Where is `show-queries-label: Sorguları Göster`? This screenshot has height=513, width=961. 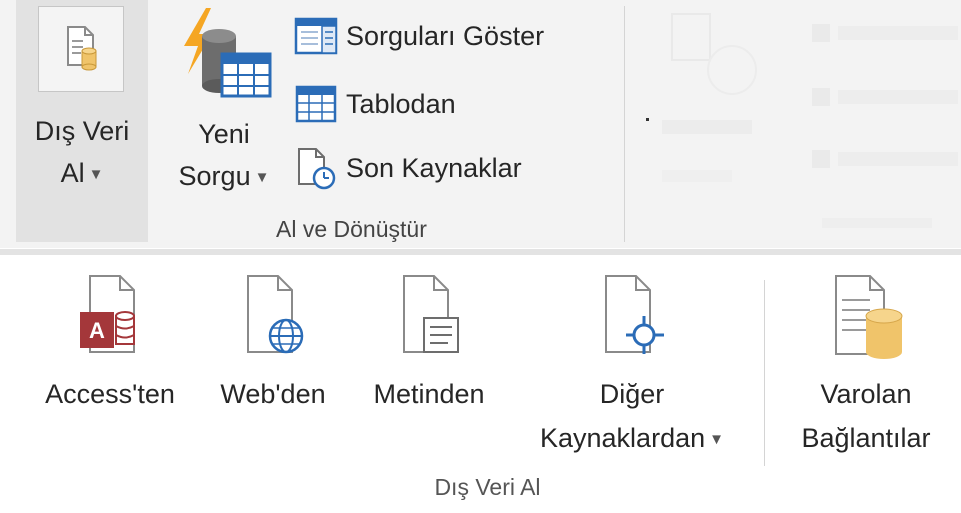
show-queries-label: Sorguları Göster is located at coordinates (445, 35).